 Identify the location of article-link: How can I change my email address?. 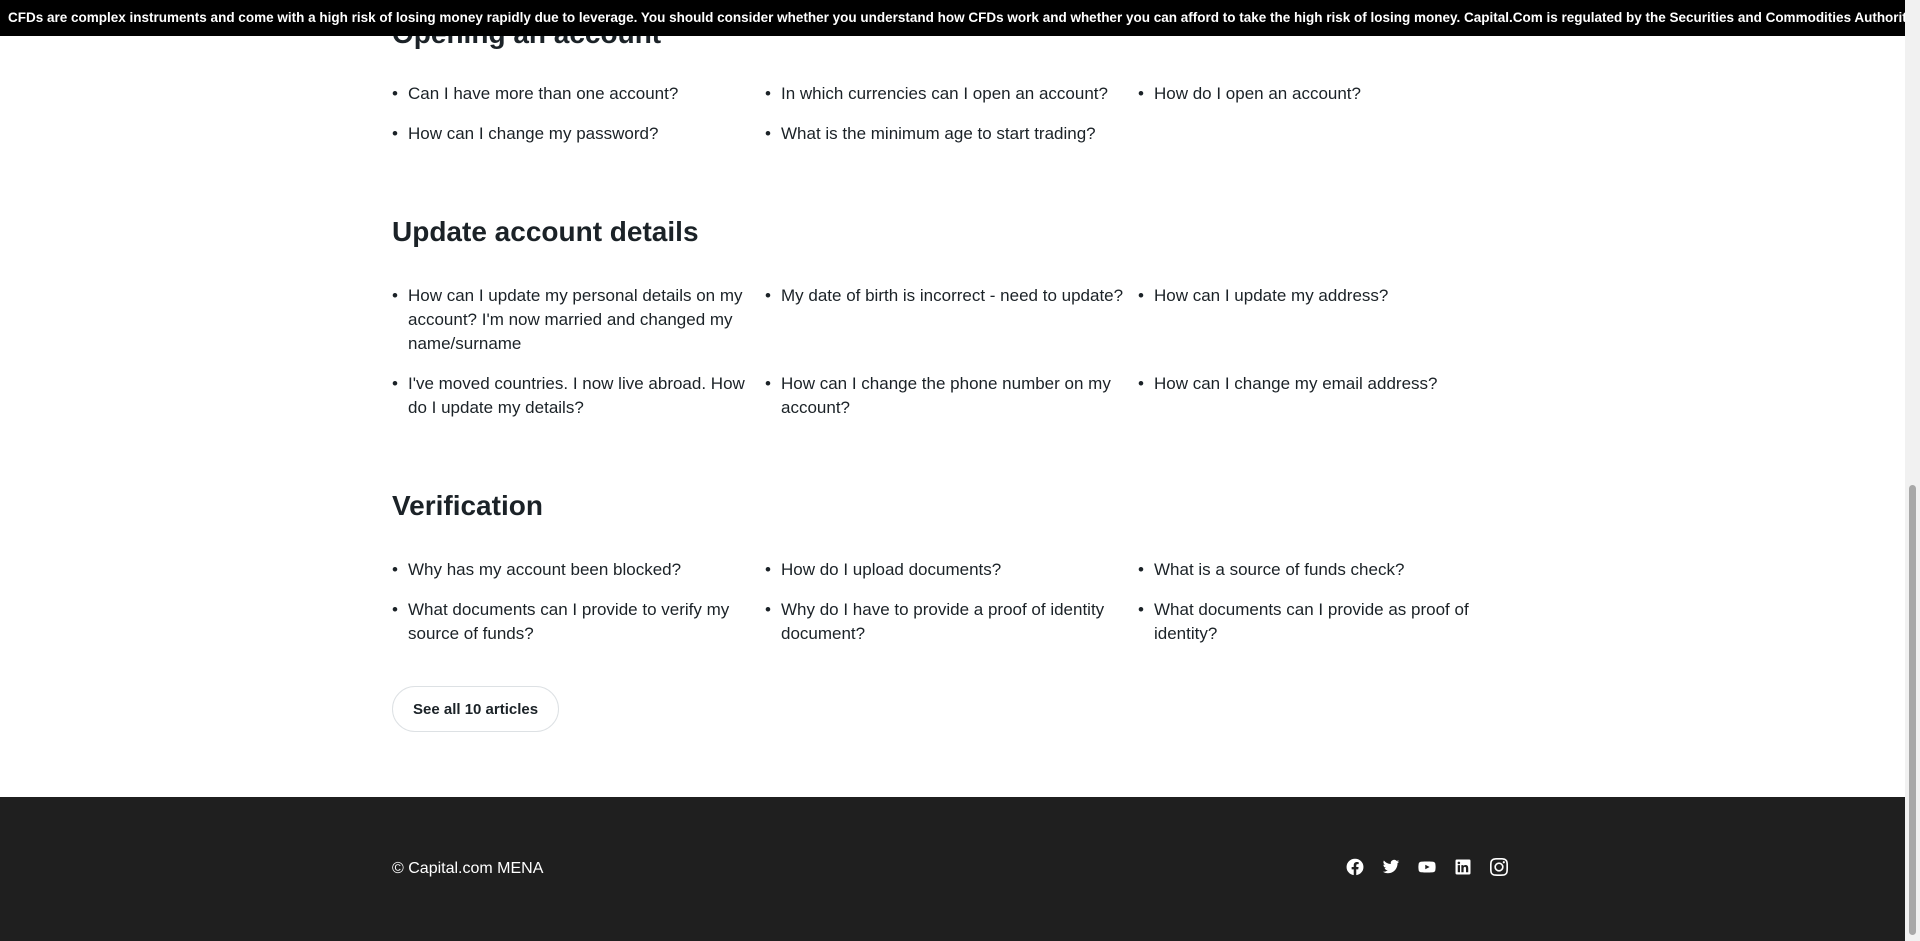
(1295, 383).